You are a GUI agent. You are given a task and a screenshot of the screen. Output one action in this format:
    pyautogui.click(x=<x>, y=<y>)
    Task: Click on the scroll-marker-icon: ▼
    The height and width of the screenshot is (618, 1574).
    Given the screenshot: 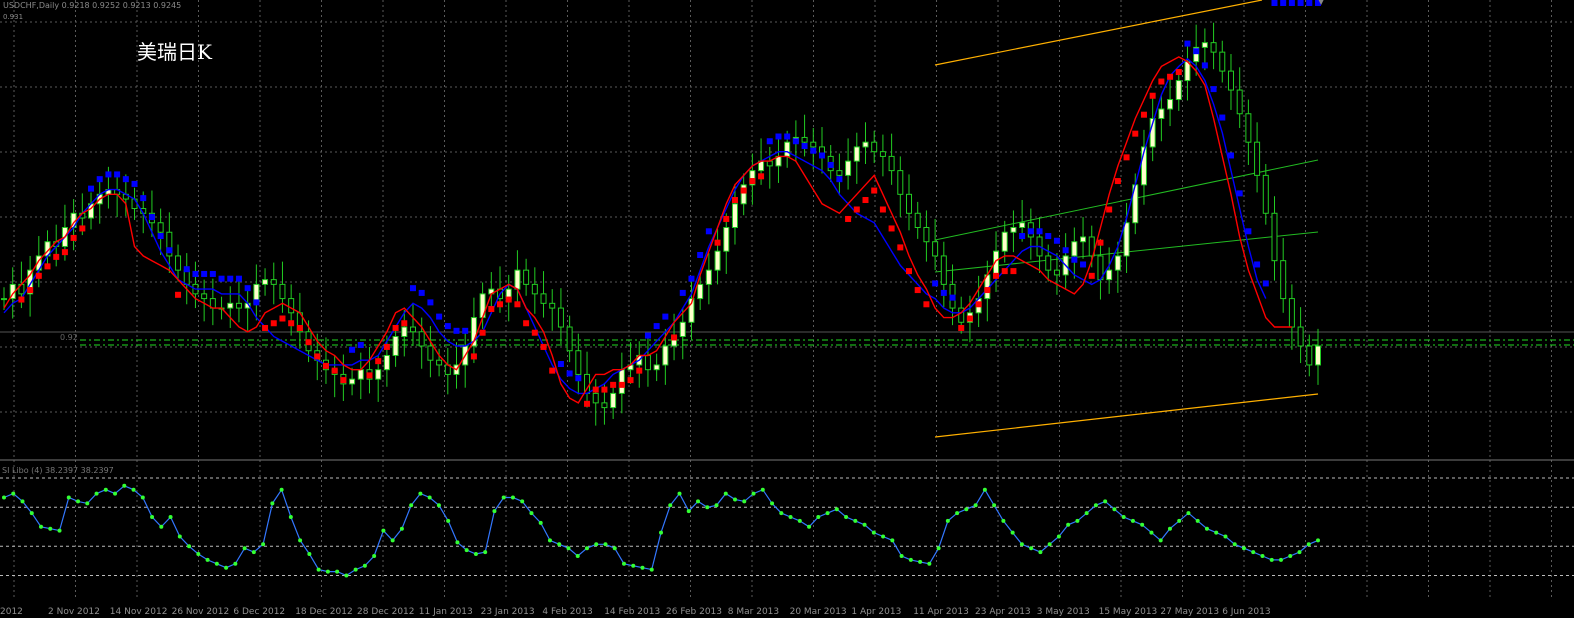 What is the action you would take?
    pyautogui.click(x=1321, y=3)
    